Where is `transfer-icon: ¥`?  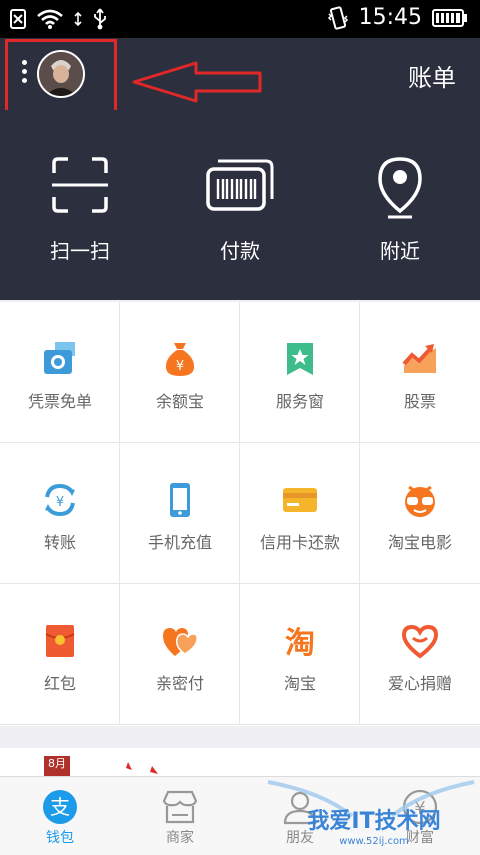 transfer-icon: ¥ is located at coordinates (60, 500).